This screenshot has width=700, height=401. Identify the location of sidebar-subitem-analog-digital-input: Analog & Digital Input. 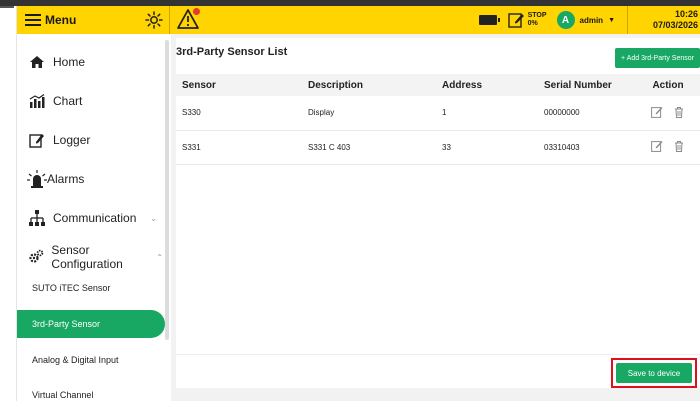
(91, 360).